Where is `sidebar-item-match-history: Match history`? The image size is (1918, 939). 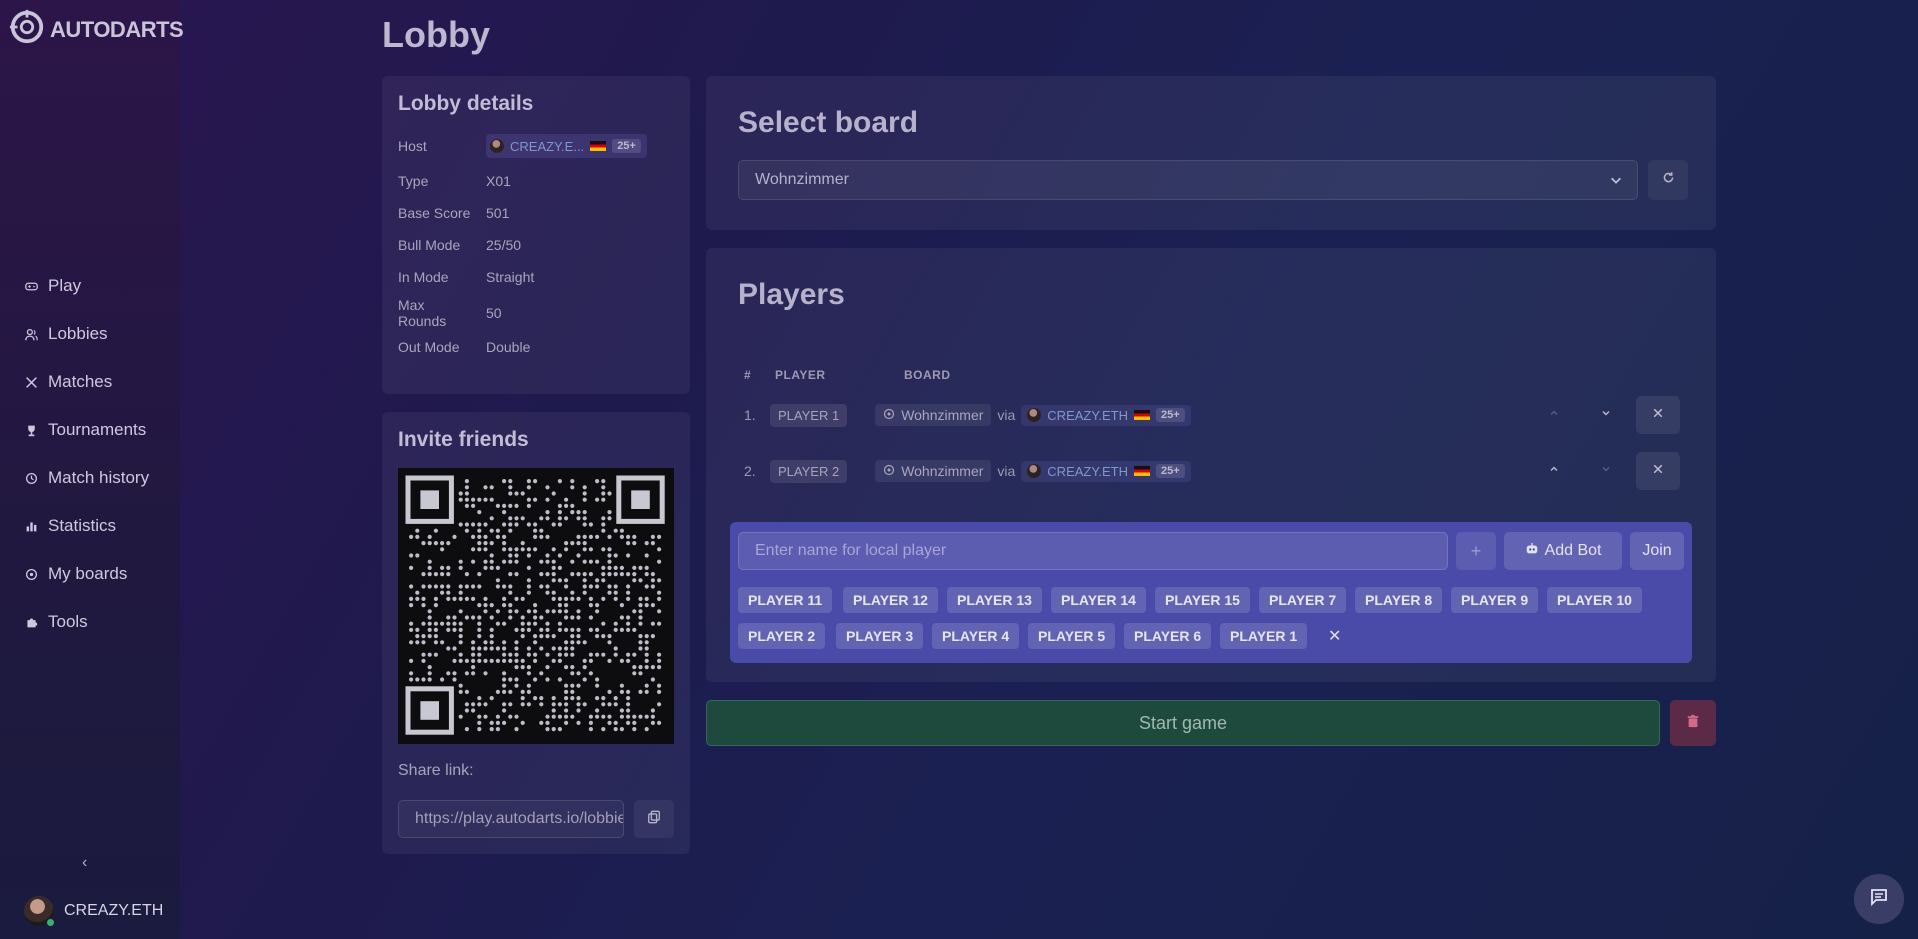 sidebar-item-match-history: Match history is located at coordinates (90, 478).